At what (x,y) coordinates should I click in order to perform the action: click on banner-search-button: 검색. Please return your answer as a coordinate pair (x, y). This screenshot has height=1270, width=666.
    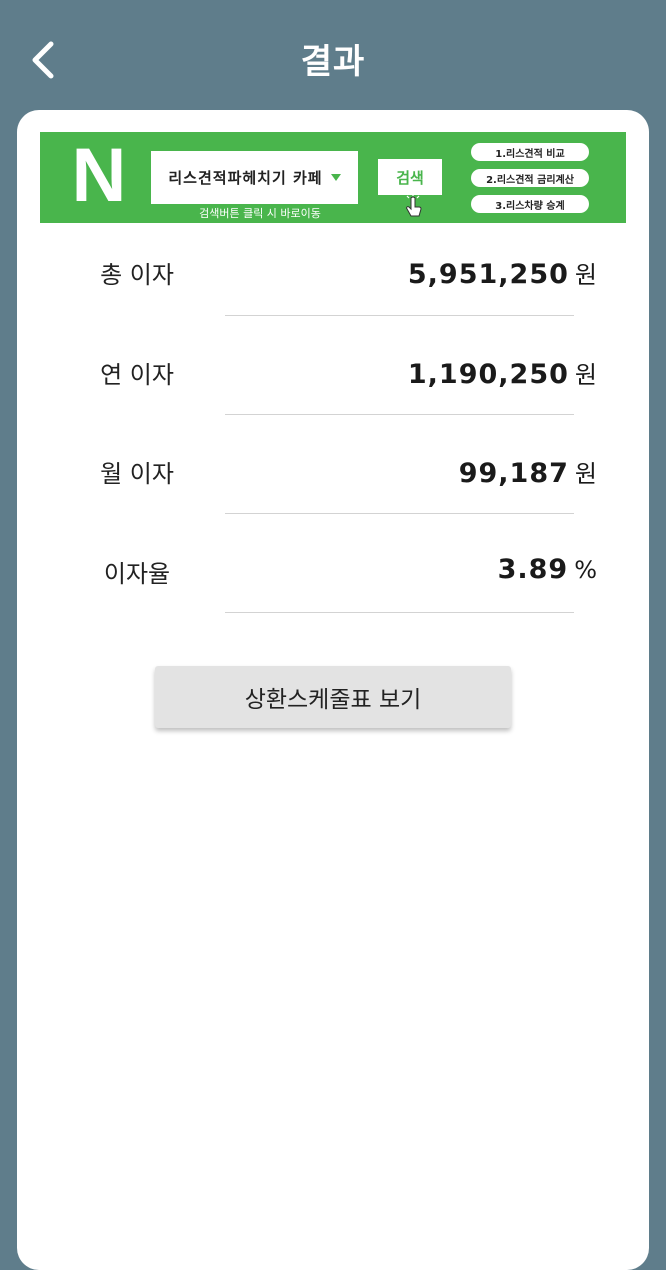
    Looking at the image, I should click on (410, 177).